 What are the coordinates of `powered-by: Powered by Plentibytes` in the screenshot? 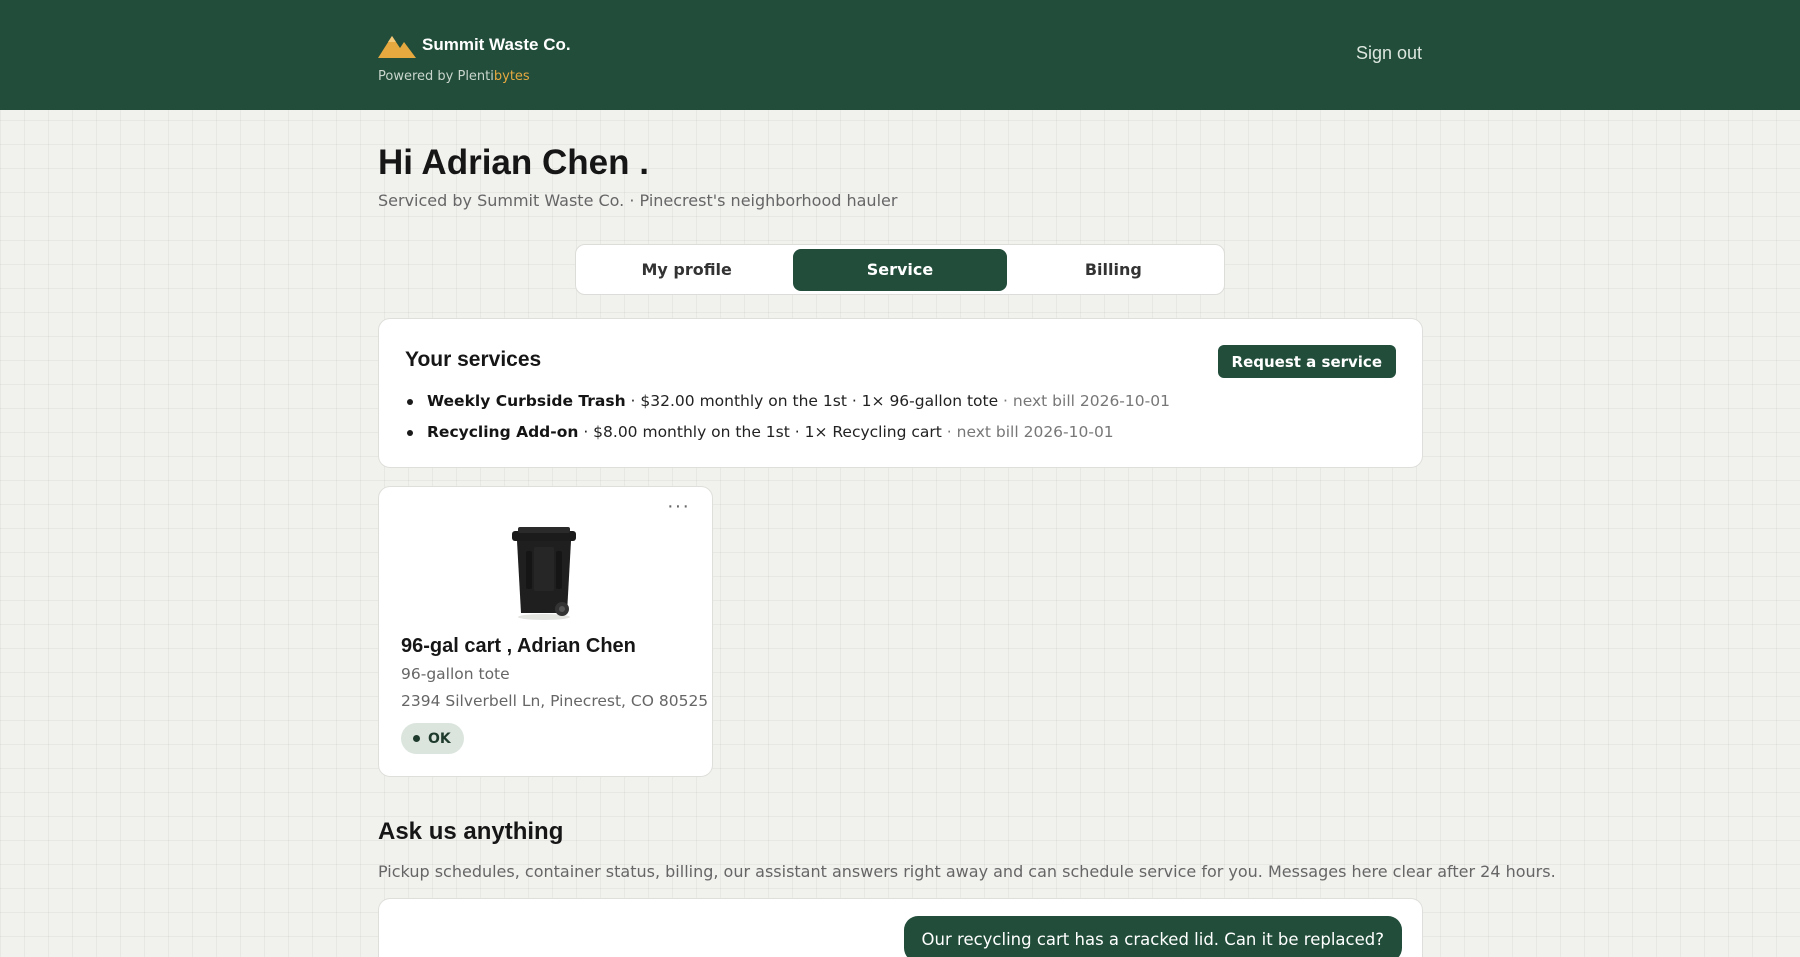 It's located at (474, 76).